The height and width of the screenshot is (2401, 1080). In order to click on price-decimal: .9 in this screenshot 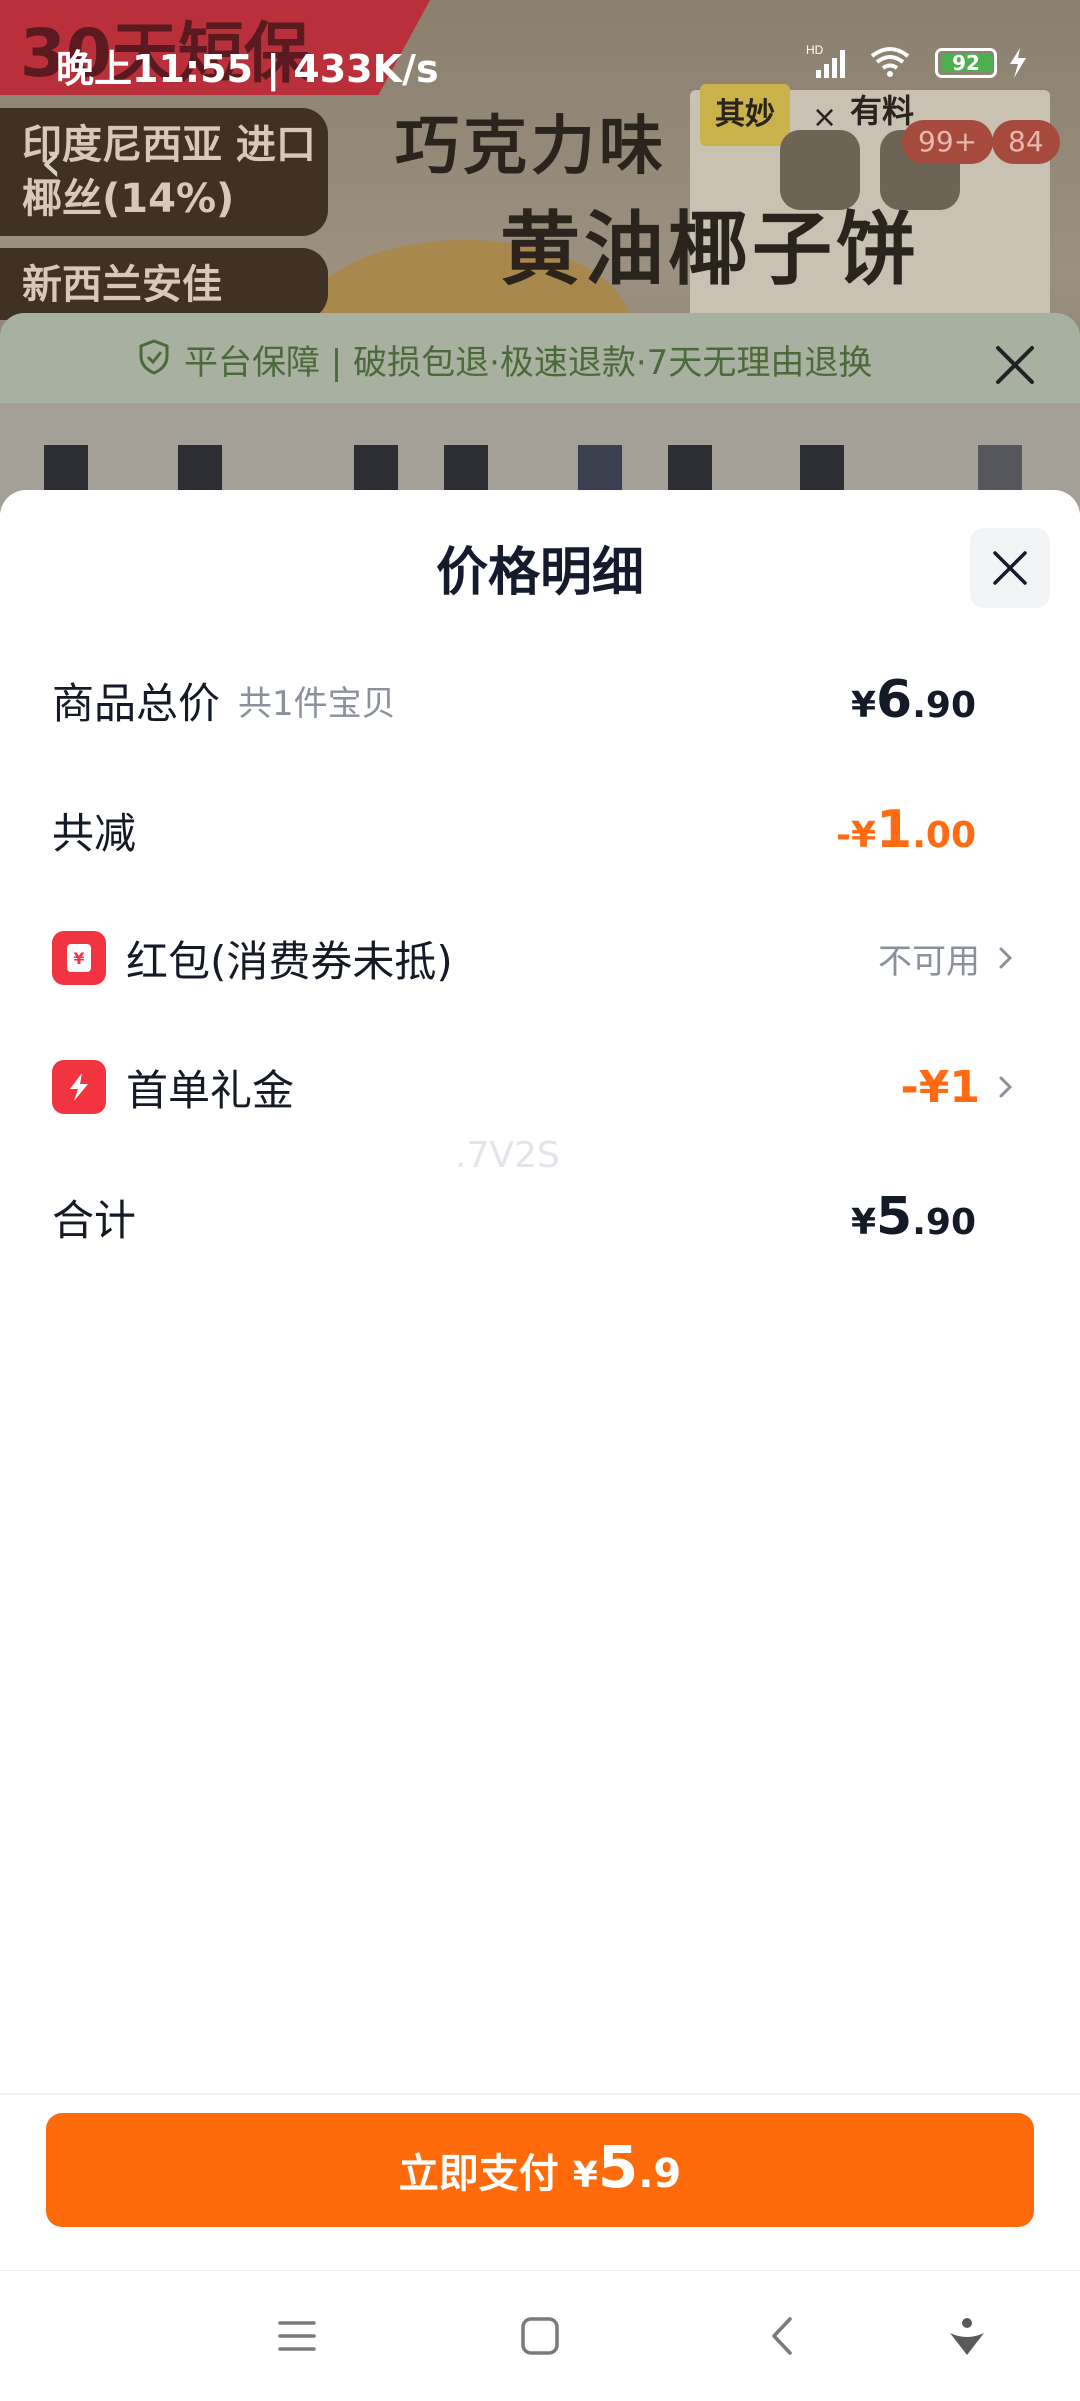, I will do `click(660, 2174)`.